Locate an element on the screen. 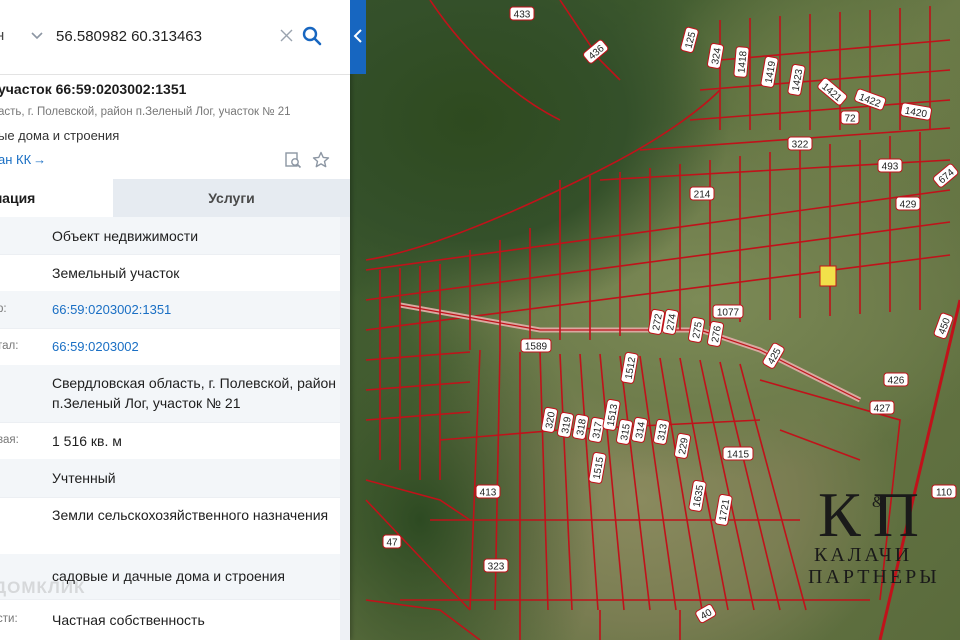  parcel-number-label: 323 is located at coordinates (496, 565).